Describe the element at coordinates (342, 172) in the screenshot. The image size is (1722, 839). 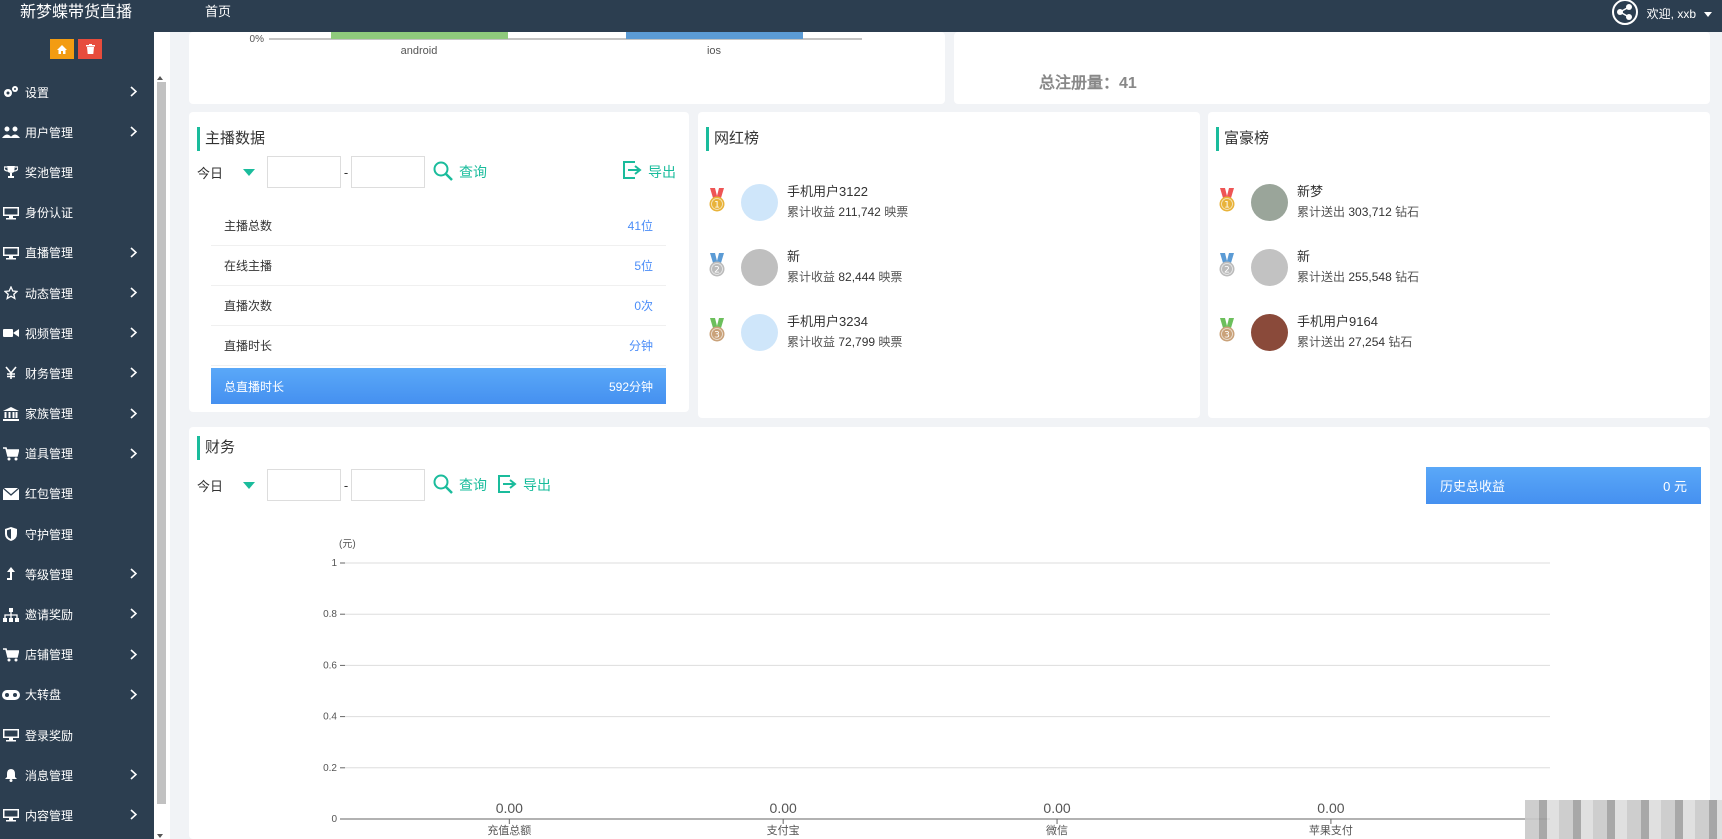
I see `anchor-filter-bar: 今日 - 查询` at that location.